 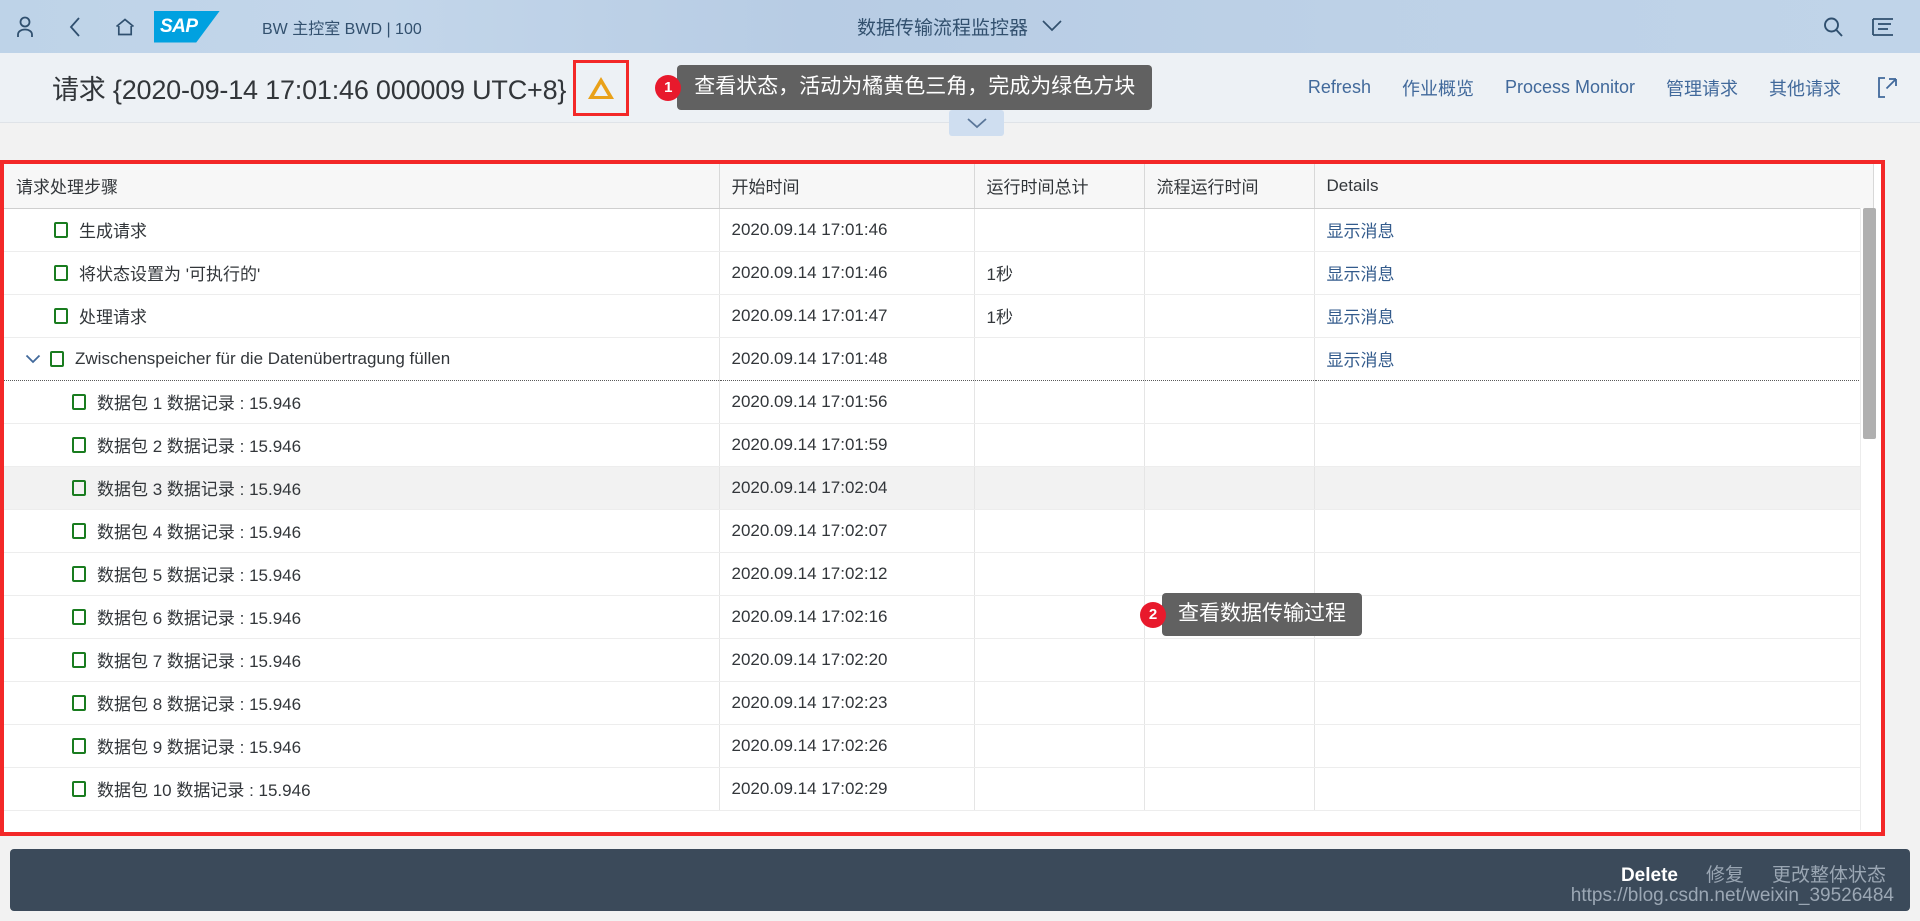 What do you see at coordinates (1649, 876) in the screenshot?
I see `delete-button: Delete` at bounding box center [1649, 876].